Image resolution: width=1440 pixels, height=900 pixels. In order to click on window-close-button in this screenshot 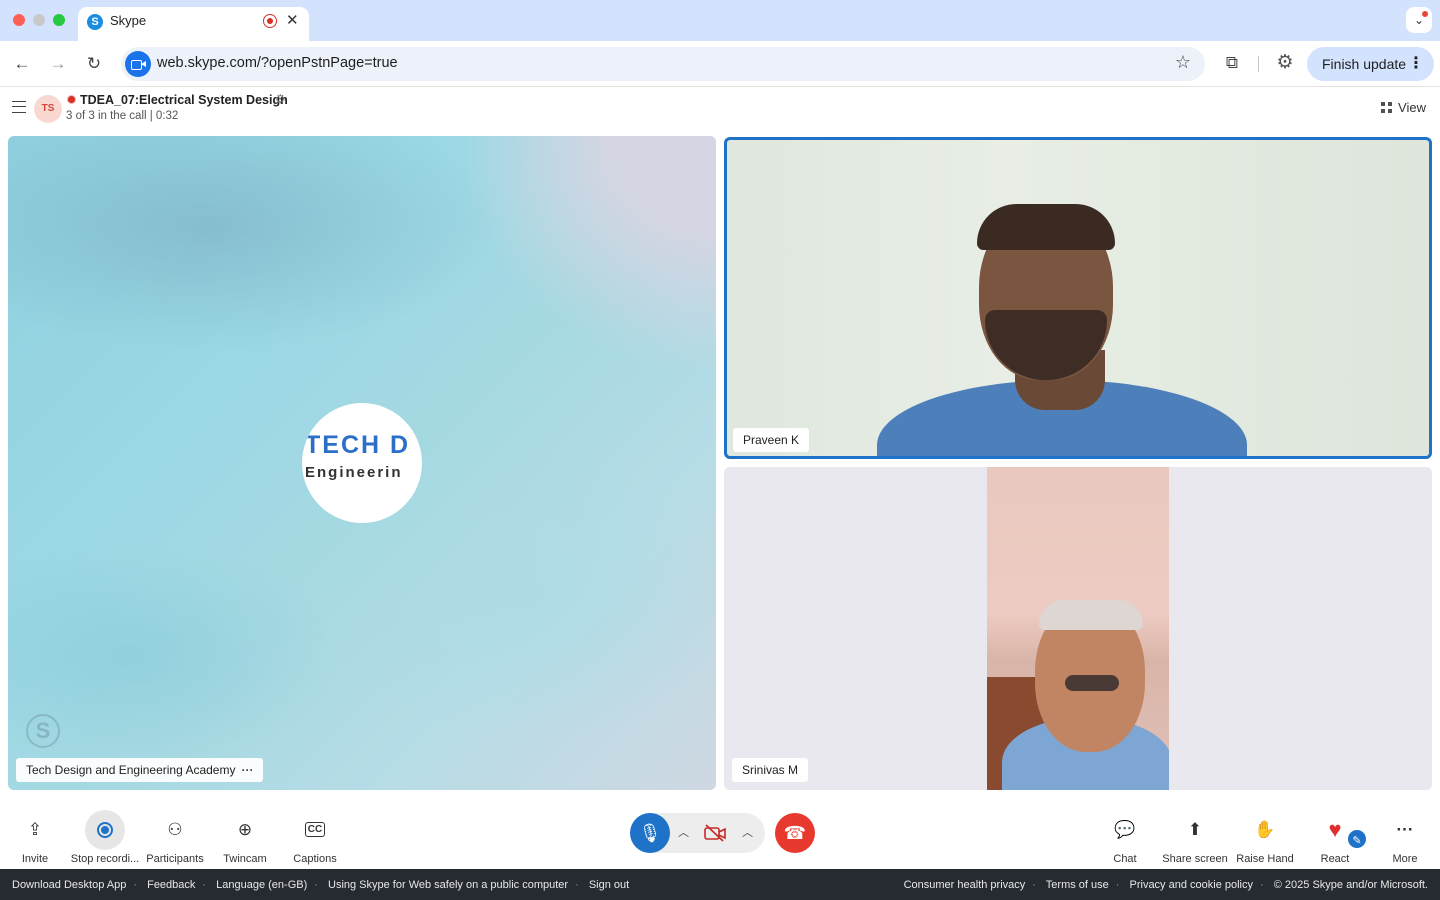, I will do `click(19, 20)`.